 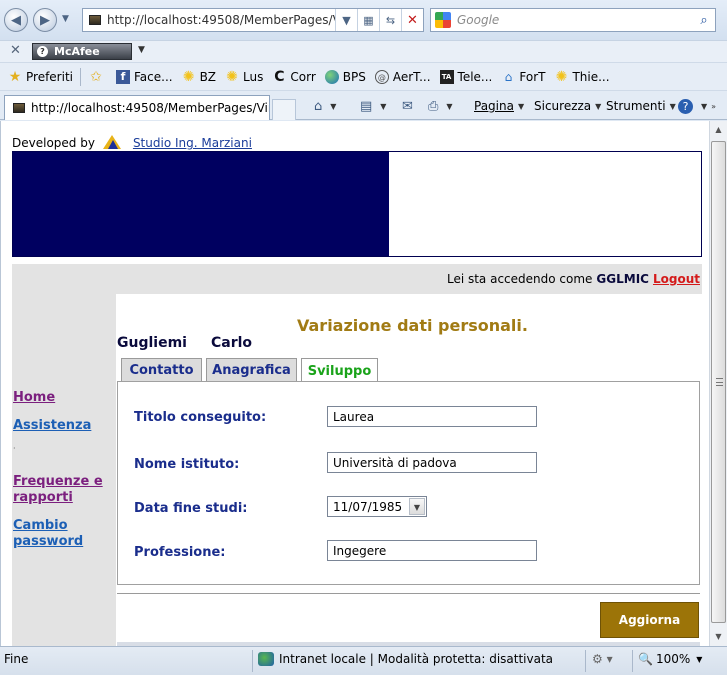 What do you see at coordinates (432, 462) in the screenshot?
I see `istituto-field` at bounding box center [432, 462].